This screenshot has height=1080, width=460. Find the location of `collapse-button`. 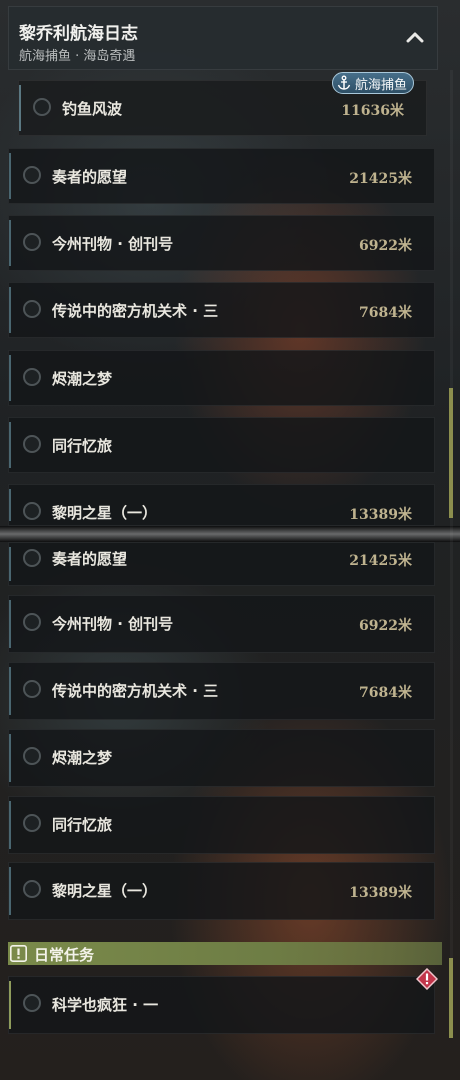

collapse-button is located at coordinates (415, 37).